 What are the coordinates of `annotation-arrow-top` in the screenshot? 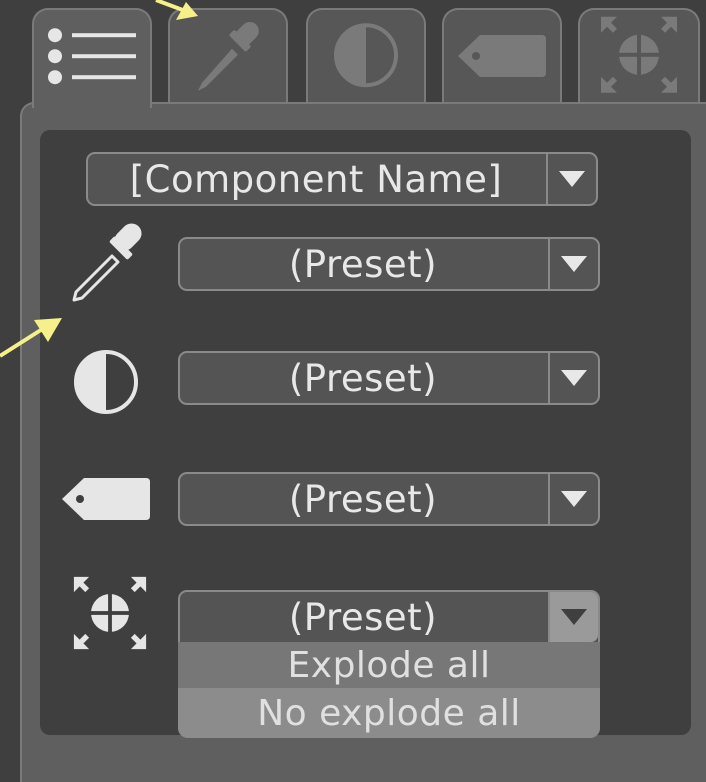 It's located at (176, 10).